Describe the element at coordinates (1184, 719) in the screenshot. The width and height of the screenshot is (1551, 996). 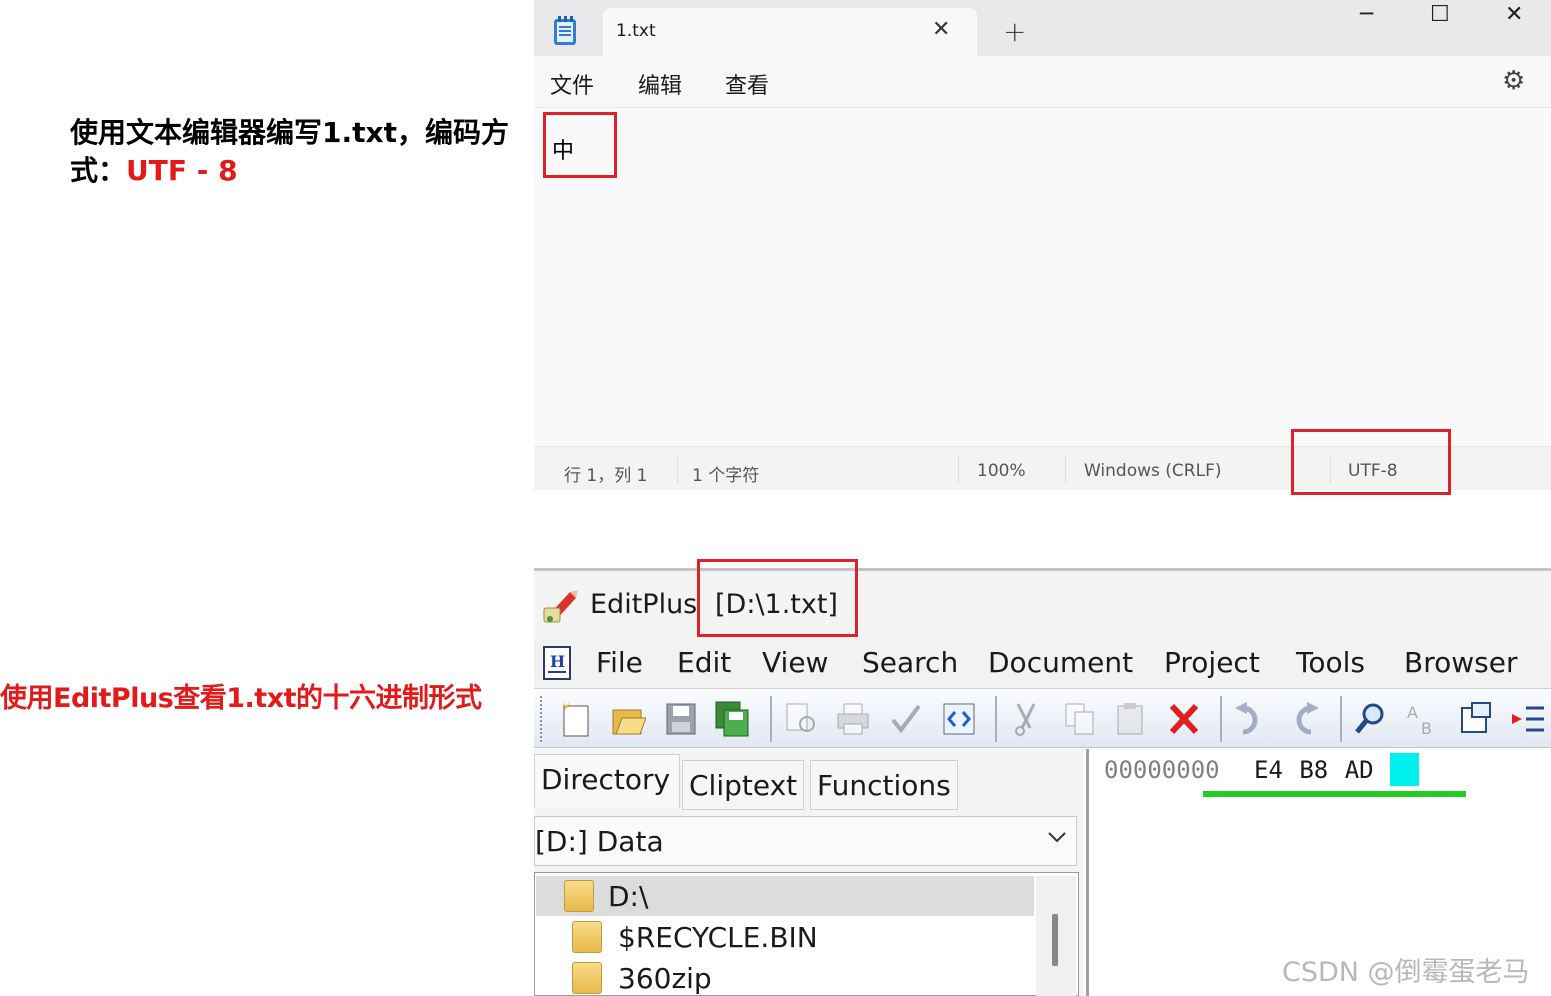
I see `delete-icon` at that location.